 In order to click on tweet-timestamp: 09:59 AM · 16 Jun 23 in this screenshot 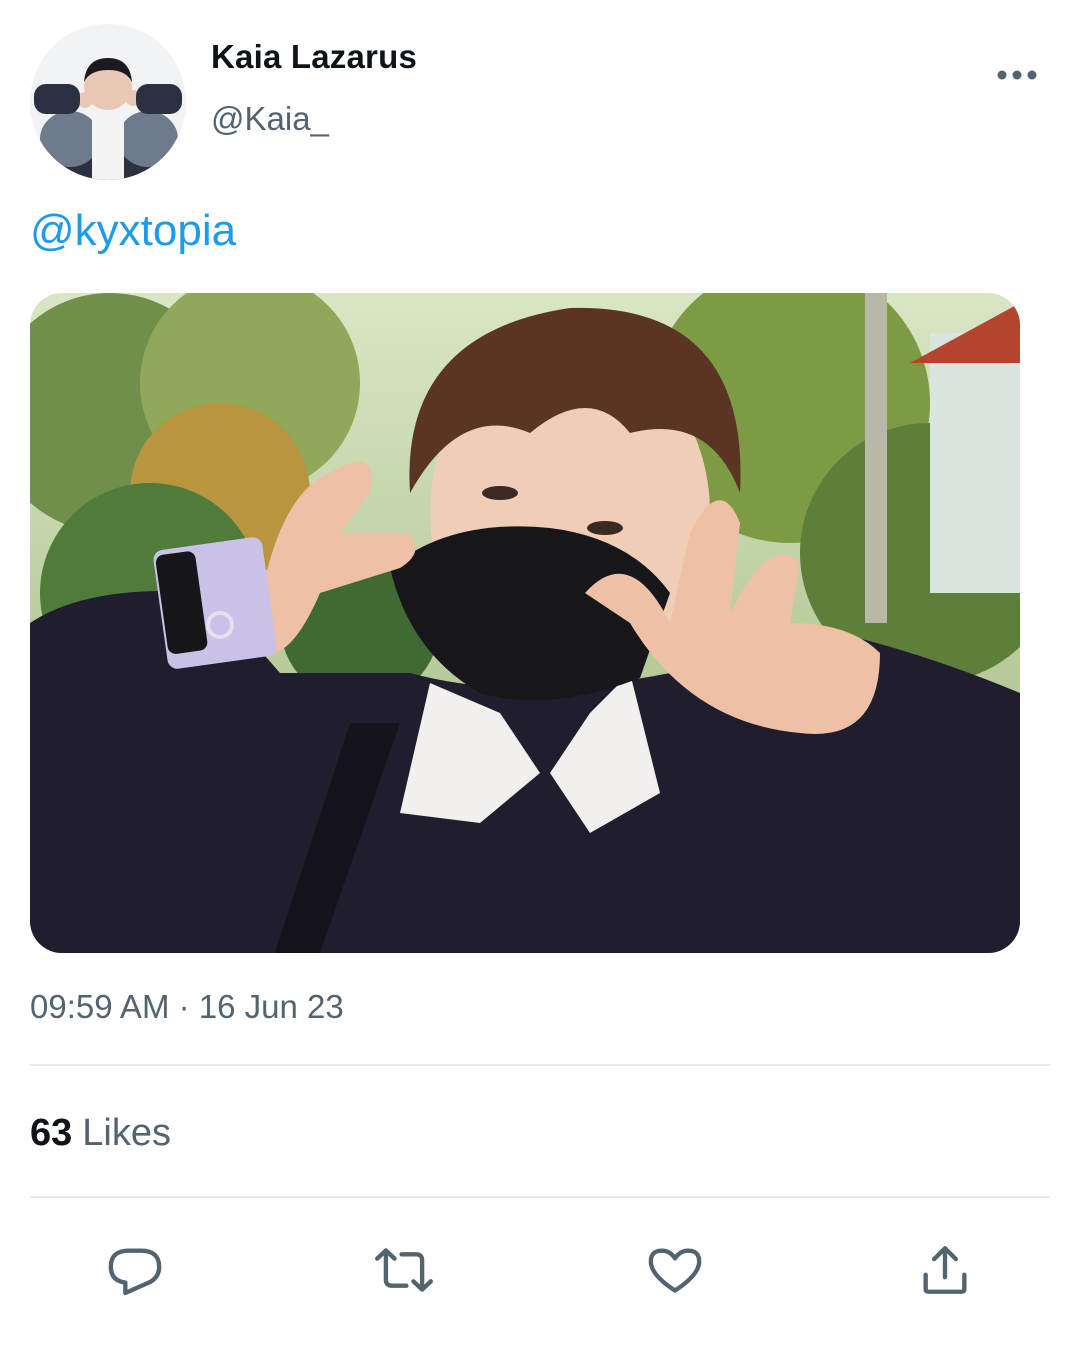, I will do `click(187, 1007)`.